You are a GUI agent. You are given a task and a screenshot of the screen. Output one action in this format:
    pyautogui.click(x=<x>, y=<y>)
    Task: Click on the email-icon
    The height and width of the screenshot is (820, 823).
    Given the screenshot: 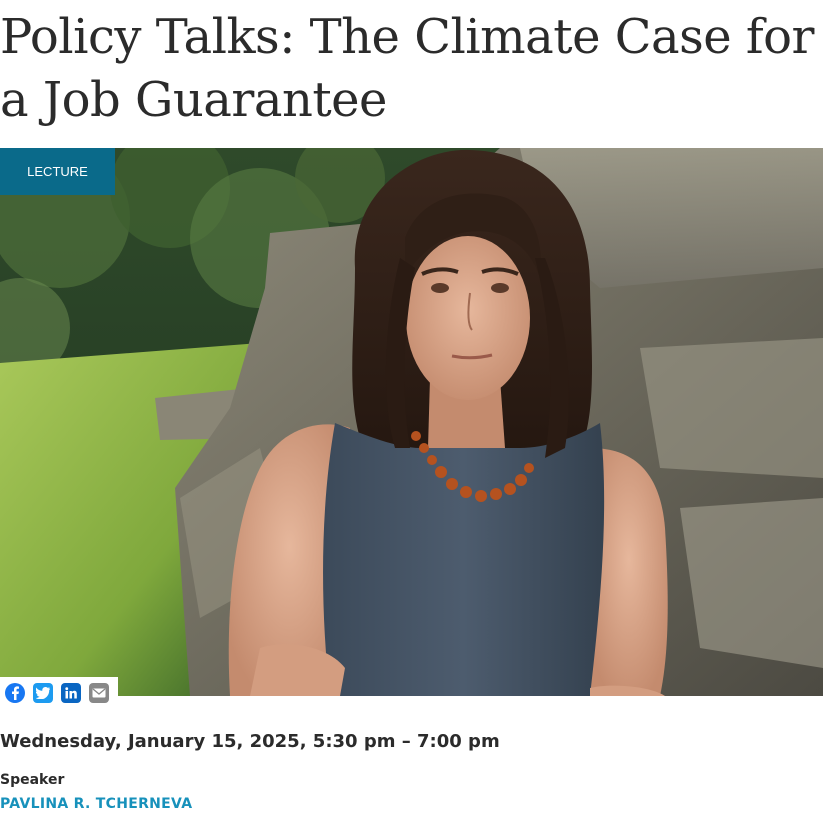 What is the action you would take?
    pyautogui.click(x=99, y=693)
    